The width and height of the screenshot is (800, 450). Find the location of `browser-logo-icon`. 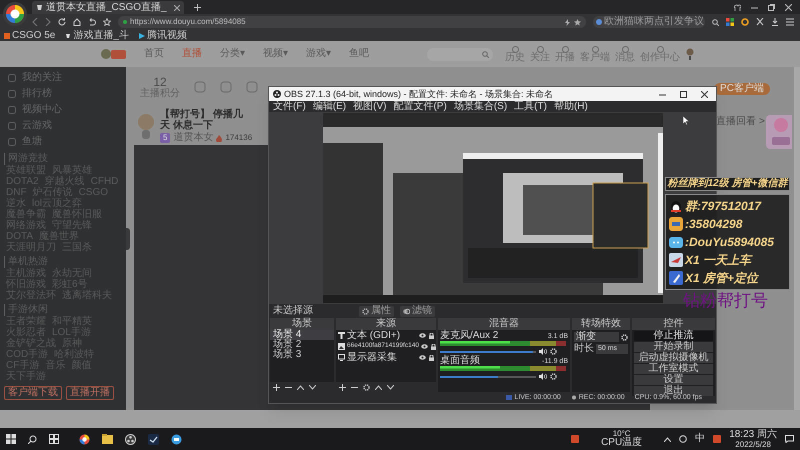

browser-logo-icon is located at coordinates (15, 14).